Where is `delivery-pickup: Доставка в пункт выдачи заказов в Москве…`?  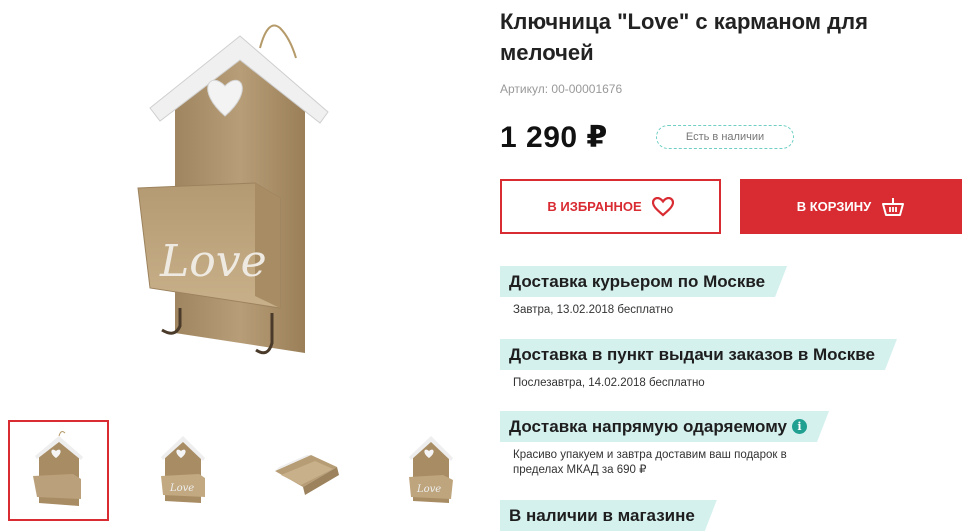 delivery-pickup: Доставка в пункт выдачи заказов в Москве… is located at coordinates (698, 365).